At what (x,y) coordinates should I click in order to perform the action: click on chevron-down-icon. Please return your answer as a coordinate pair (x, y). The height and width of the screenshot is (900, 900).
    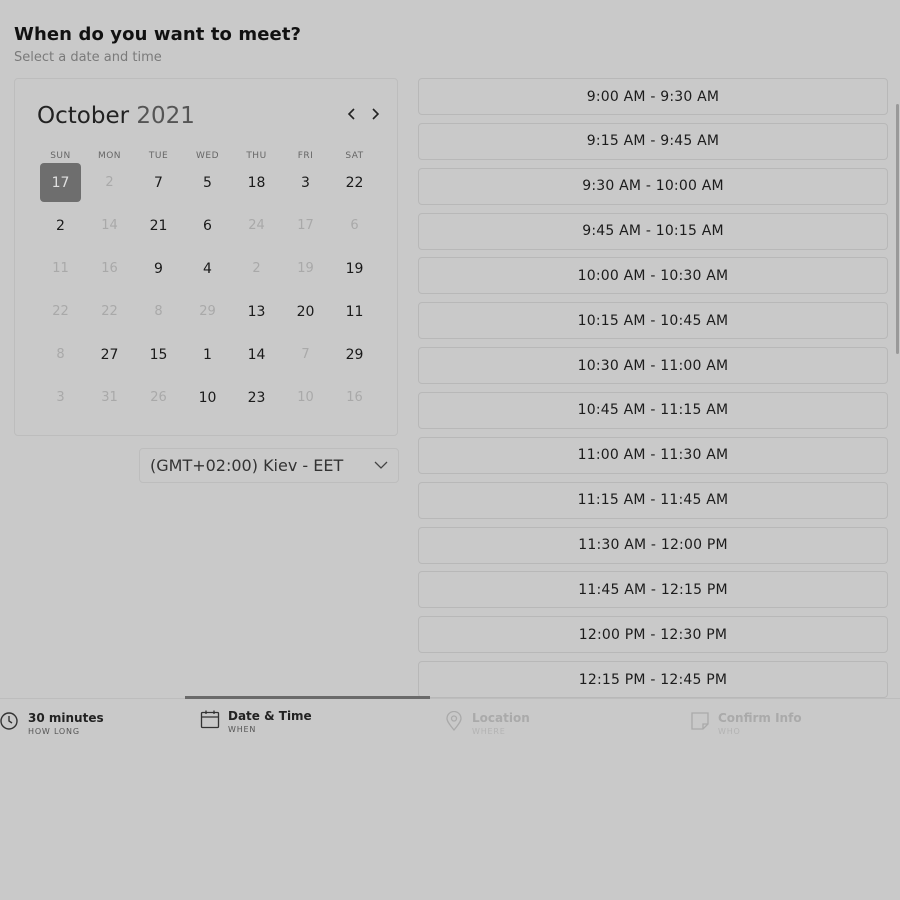
    Looking at the image, I should click on (381, 465).